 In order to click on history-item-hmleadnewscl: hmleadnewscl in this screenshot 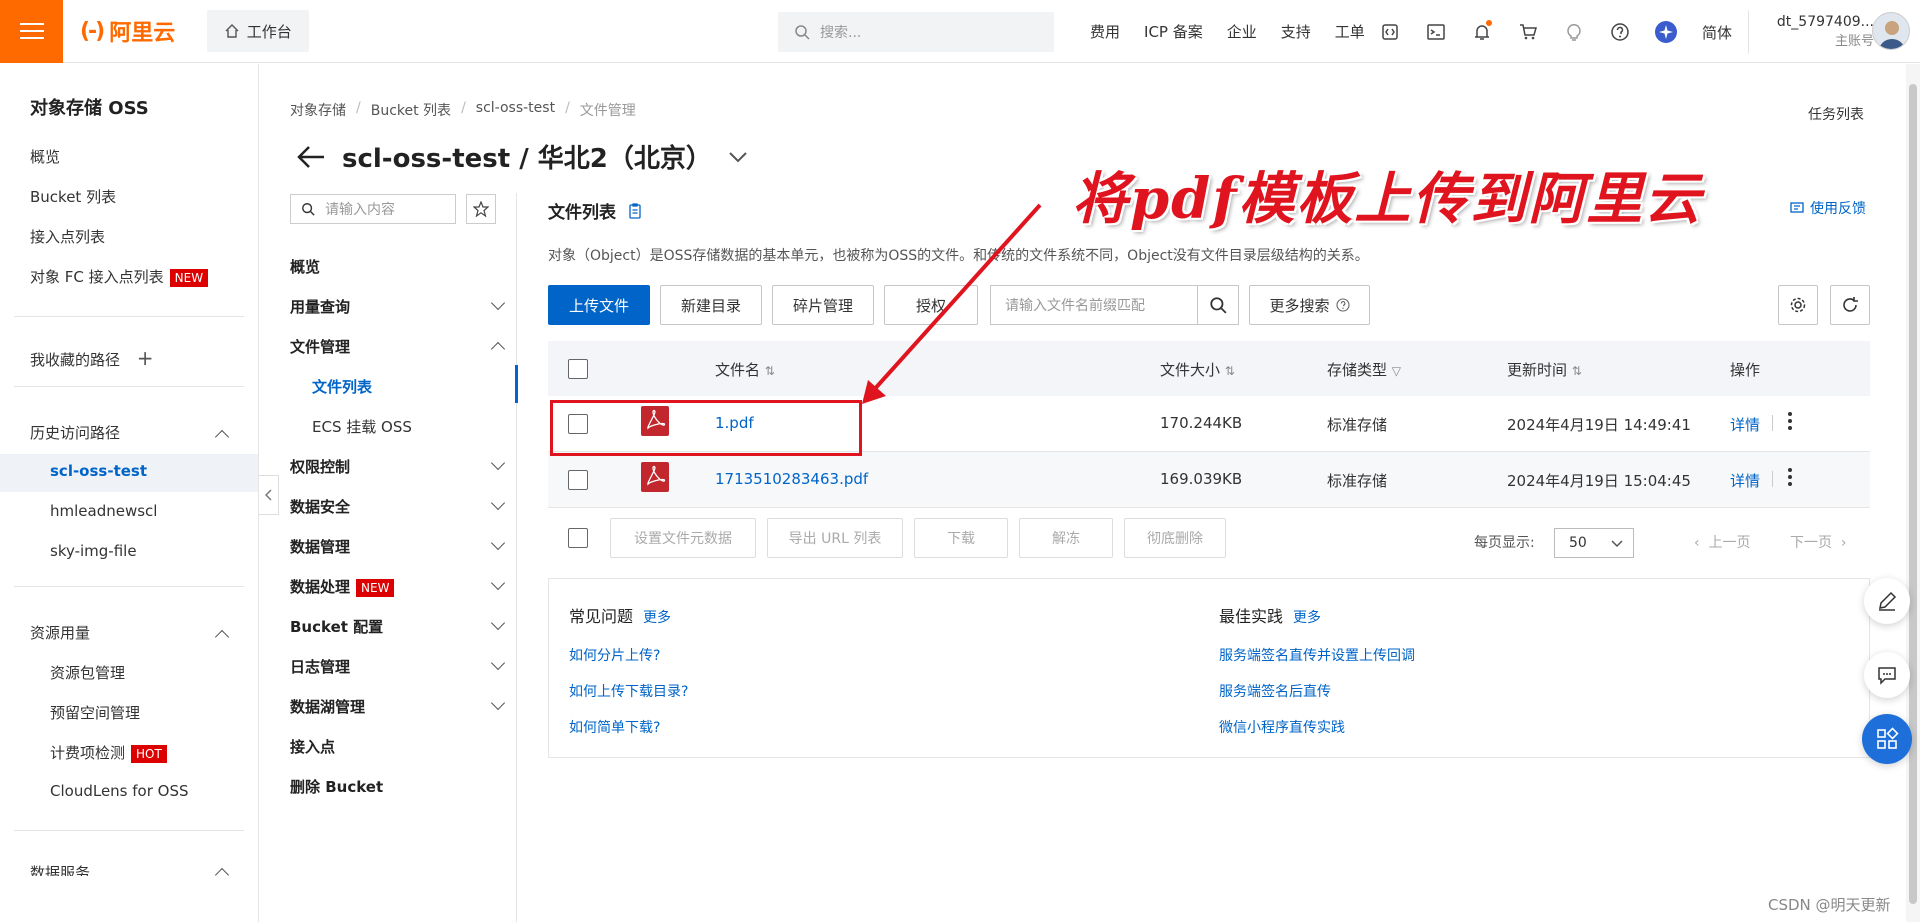, I will do `click(103, 511)`.